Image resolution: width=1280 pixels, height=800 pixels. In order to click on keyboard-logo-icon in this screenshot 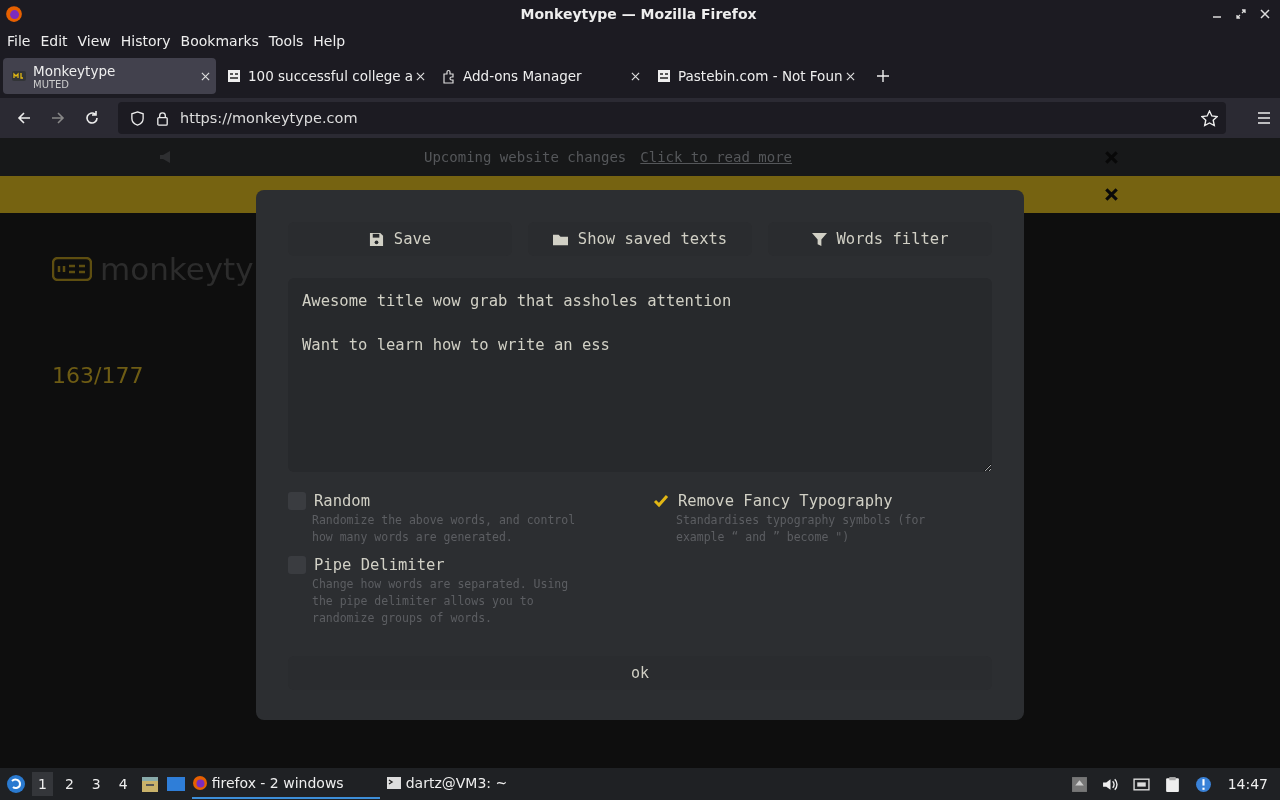, I will do `click(72, 269)`.